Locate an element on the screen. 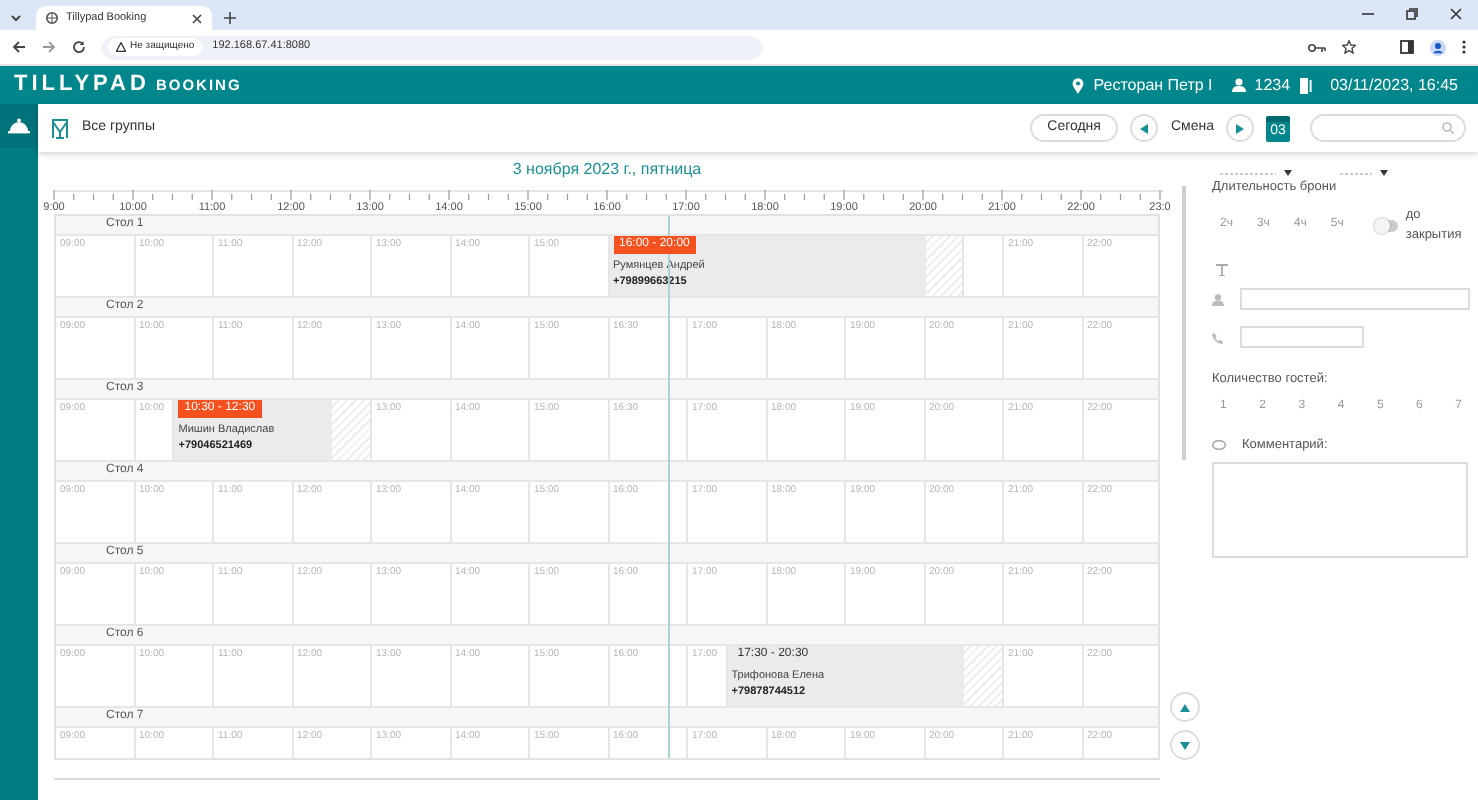 The height and width of the screenshot is (800, 1478). logo-text: TILLYPAD is located at coordinates (82, 85).